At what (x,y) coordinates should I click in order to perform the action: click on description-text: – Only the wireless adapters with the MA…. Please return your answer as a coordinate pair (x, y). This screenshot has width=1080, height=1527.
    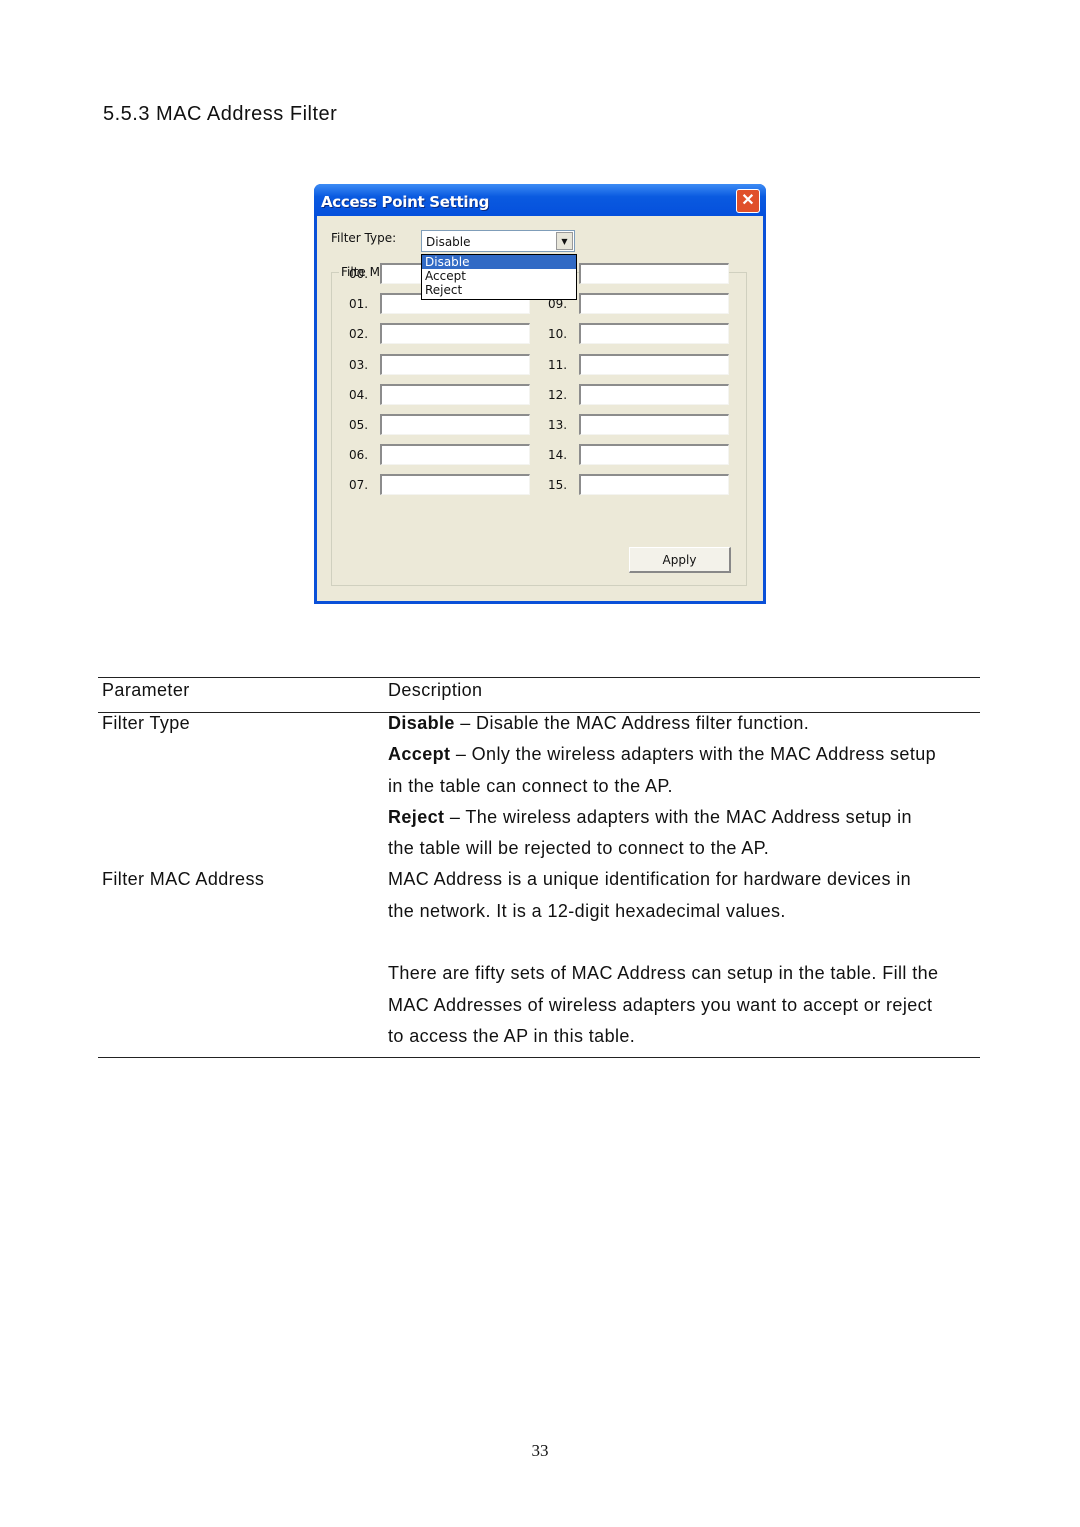
    Looking at the image, I should click on (693, 754).